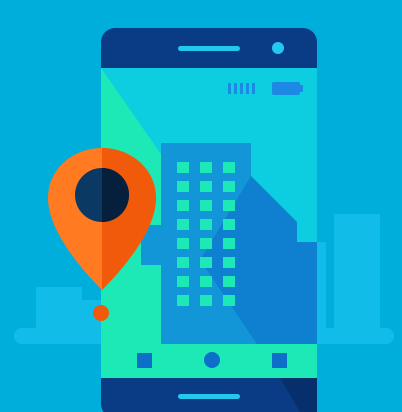 Image resolution: width=402 pixels, height=412 pixels. Describe the element at coordinates (287, 88) in the screenshot. I see `battery-icon` at that location.